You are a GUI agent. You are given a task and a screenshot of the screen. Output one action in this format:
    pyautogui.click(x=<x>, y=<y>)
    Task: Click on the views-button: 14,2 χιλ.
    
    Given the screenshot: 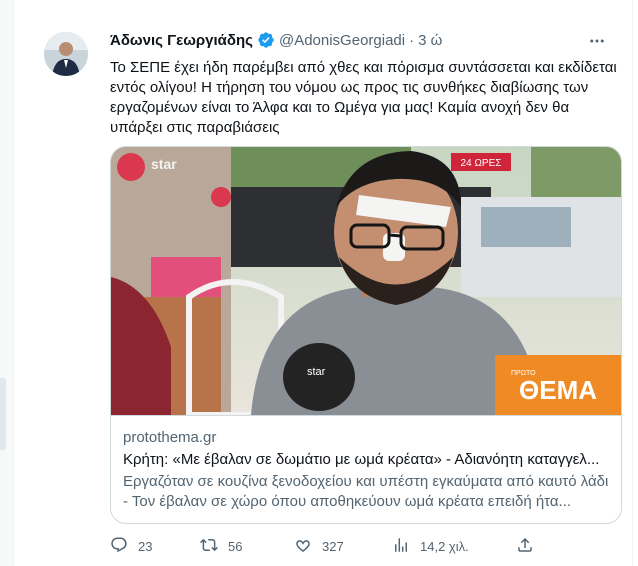 What is the action you would take?
    pyautogui.click(x=430, y=546)
    